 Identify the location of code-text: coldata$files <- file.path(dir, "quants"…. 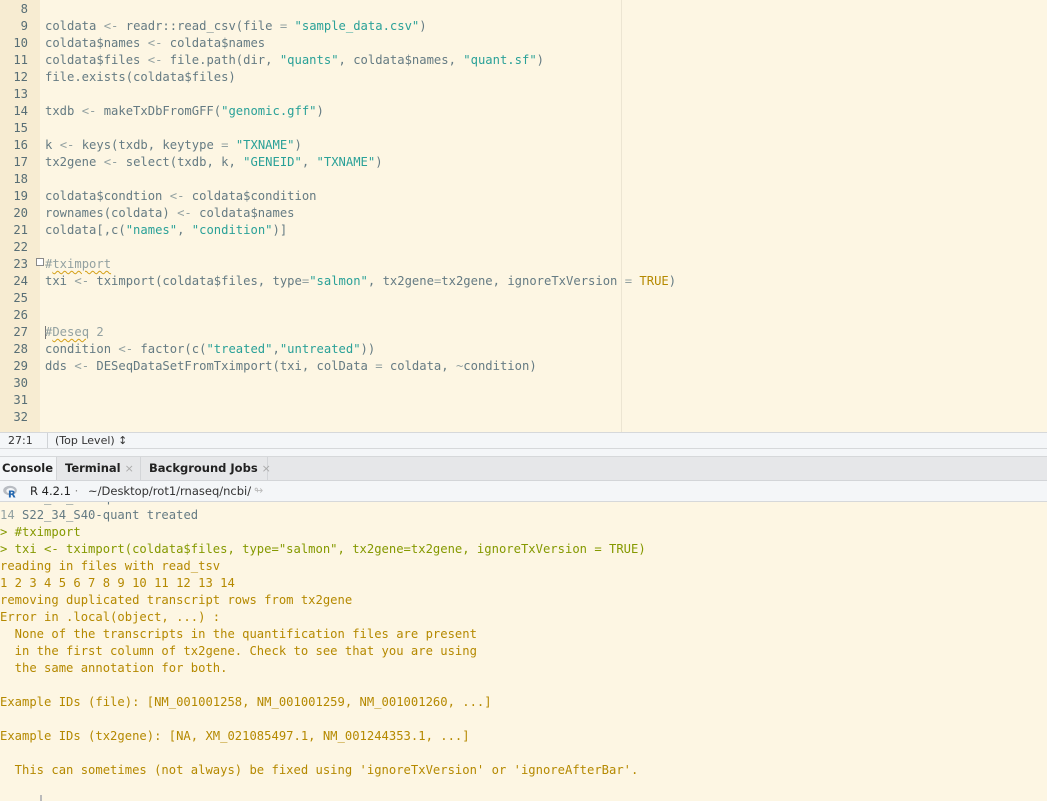
(294, 60).